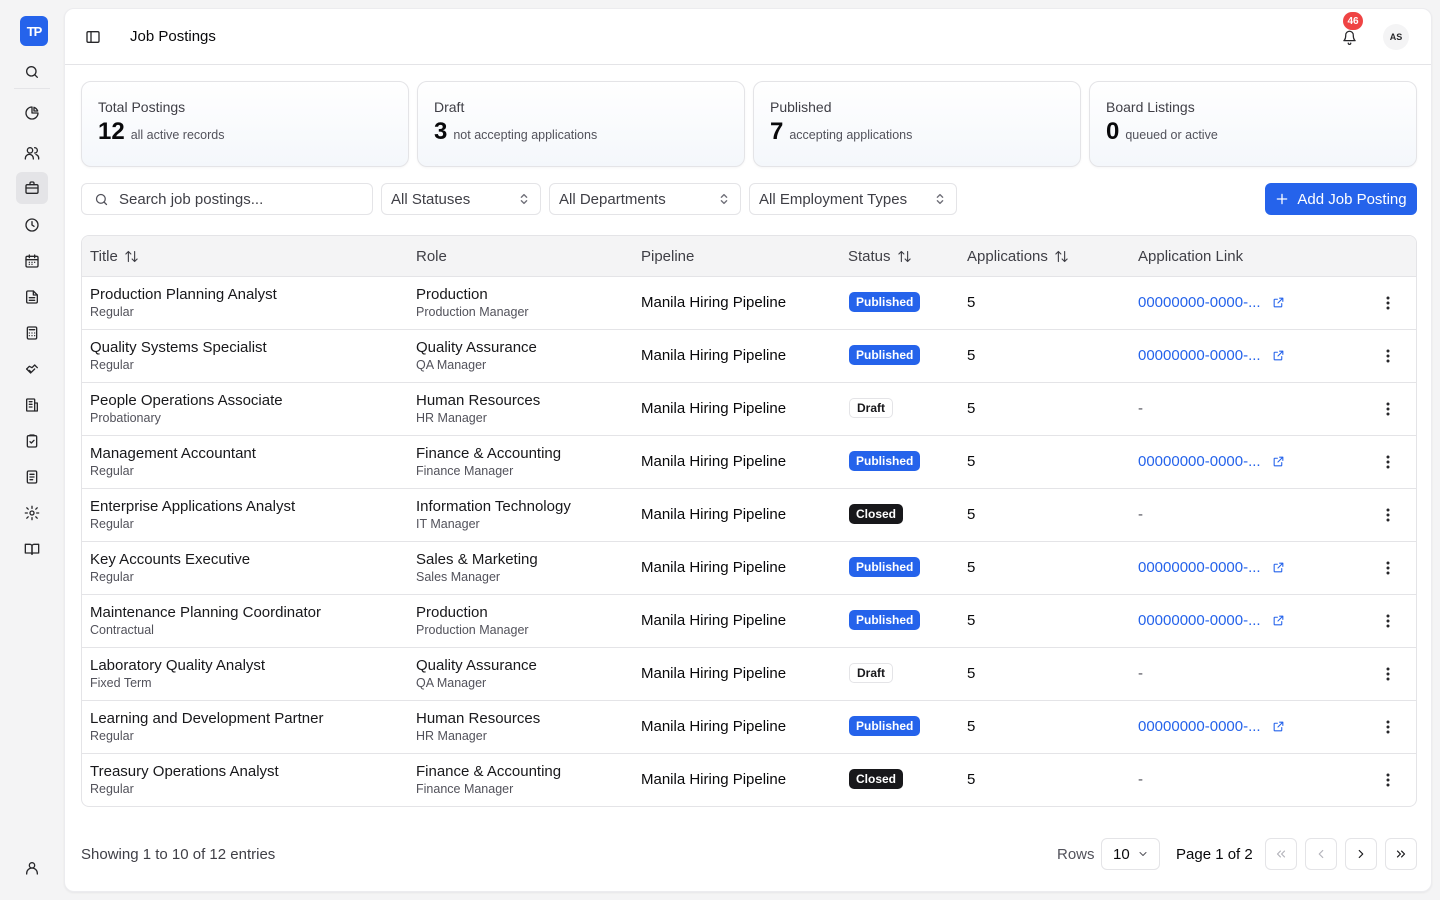 The height and width of the screenshot is (900, 1440). Describe the element at coordinates (178, 348) in the screenshot. I see `job-title: Quality Systems Specialist` at that location.